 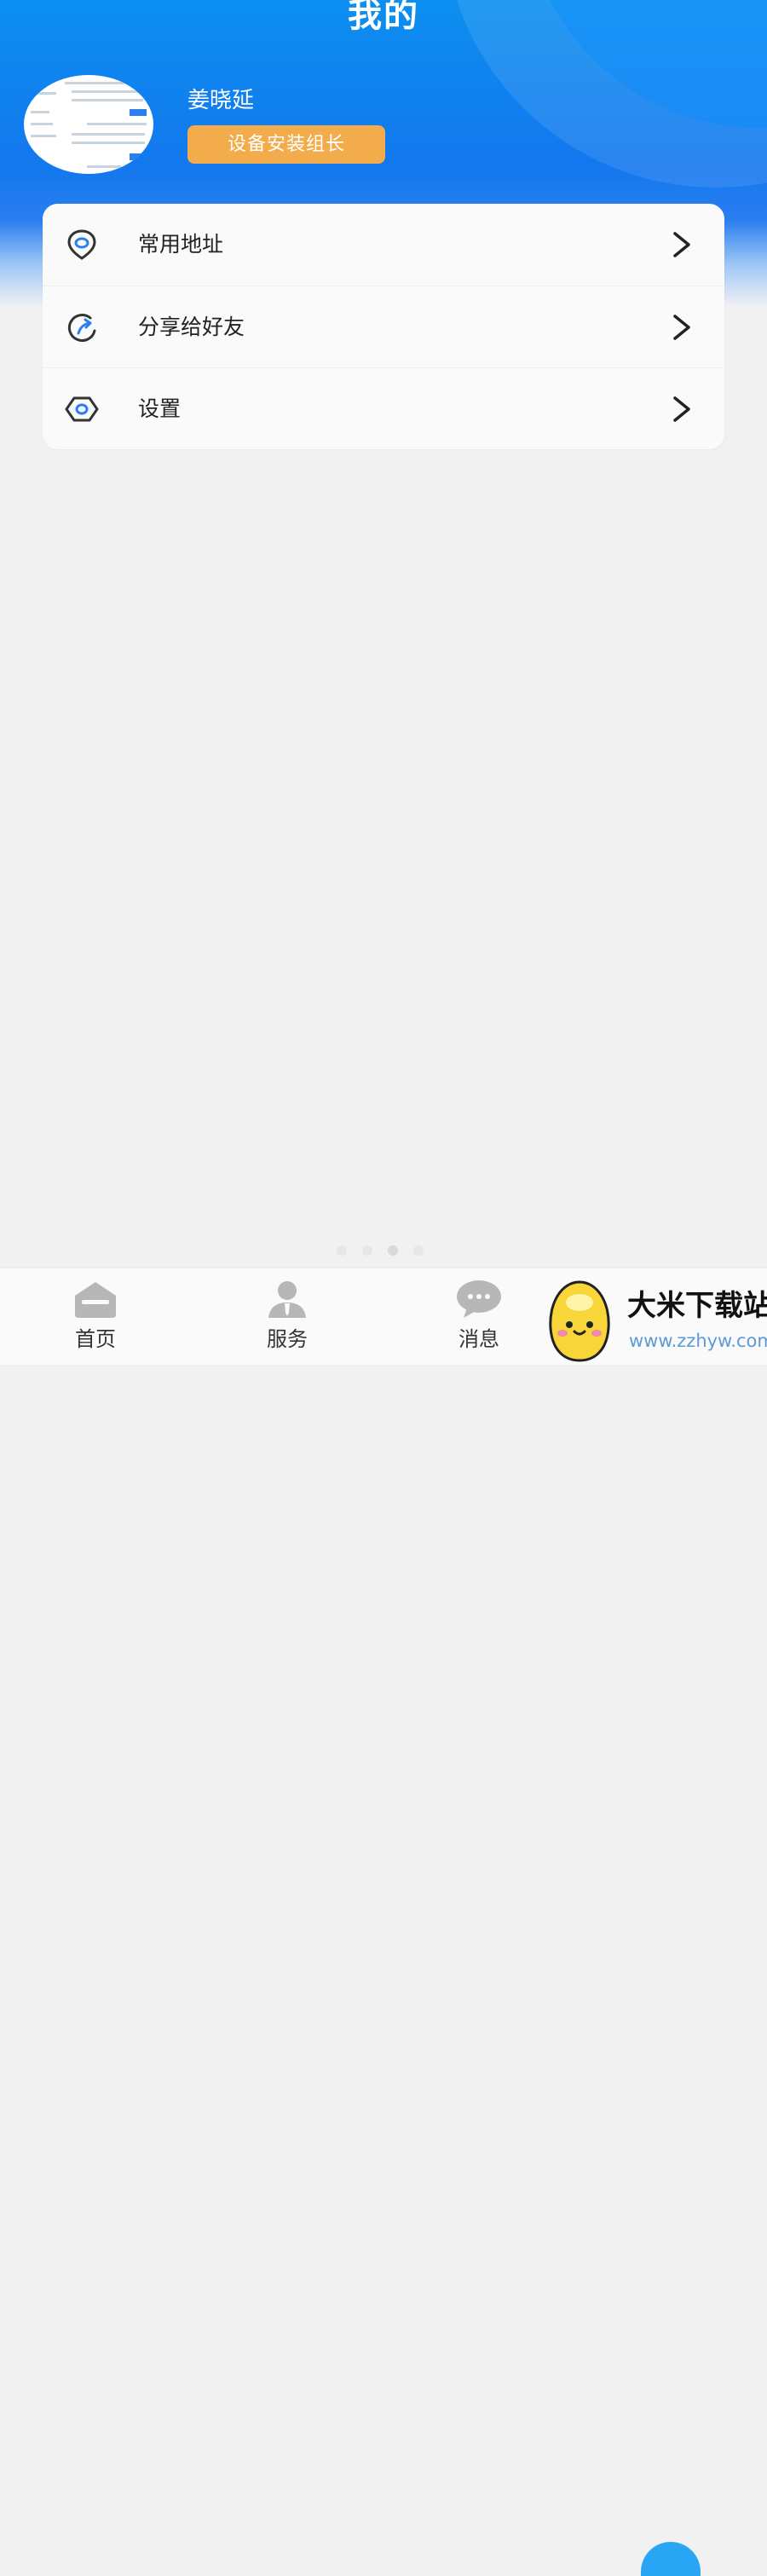 What do you see at coordinates (95, 1339) in the screenshot?
I see `tab-label: 首页` at bounding box center [95, 1339].